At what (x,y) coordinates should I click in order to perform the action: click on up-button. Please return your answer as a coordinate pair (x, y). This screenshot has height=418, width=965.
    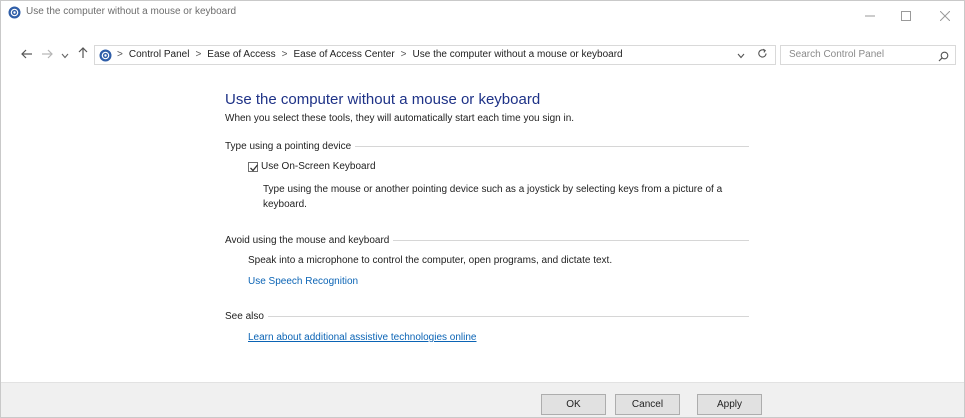
    Looking at the image, I should click on (83, 55).